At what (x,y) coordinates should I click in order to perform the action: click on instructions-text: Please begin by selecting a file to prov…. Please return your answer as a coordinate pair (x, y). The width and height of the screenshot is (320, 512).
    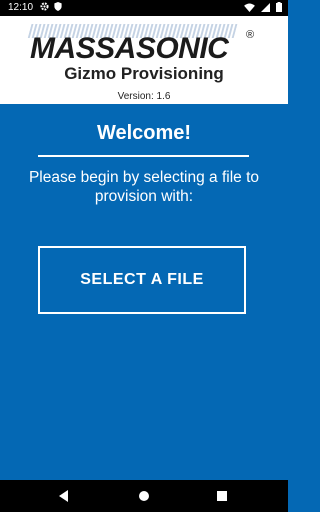
    Looking at the image, I should click on (144, 187).